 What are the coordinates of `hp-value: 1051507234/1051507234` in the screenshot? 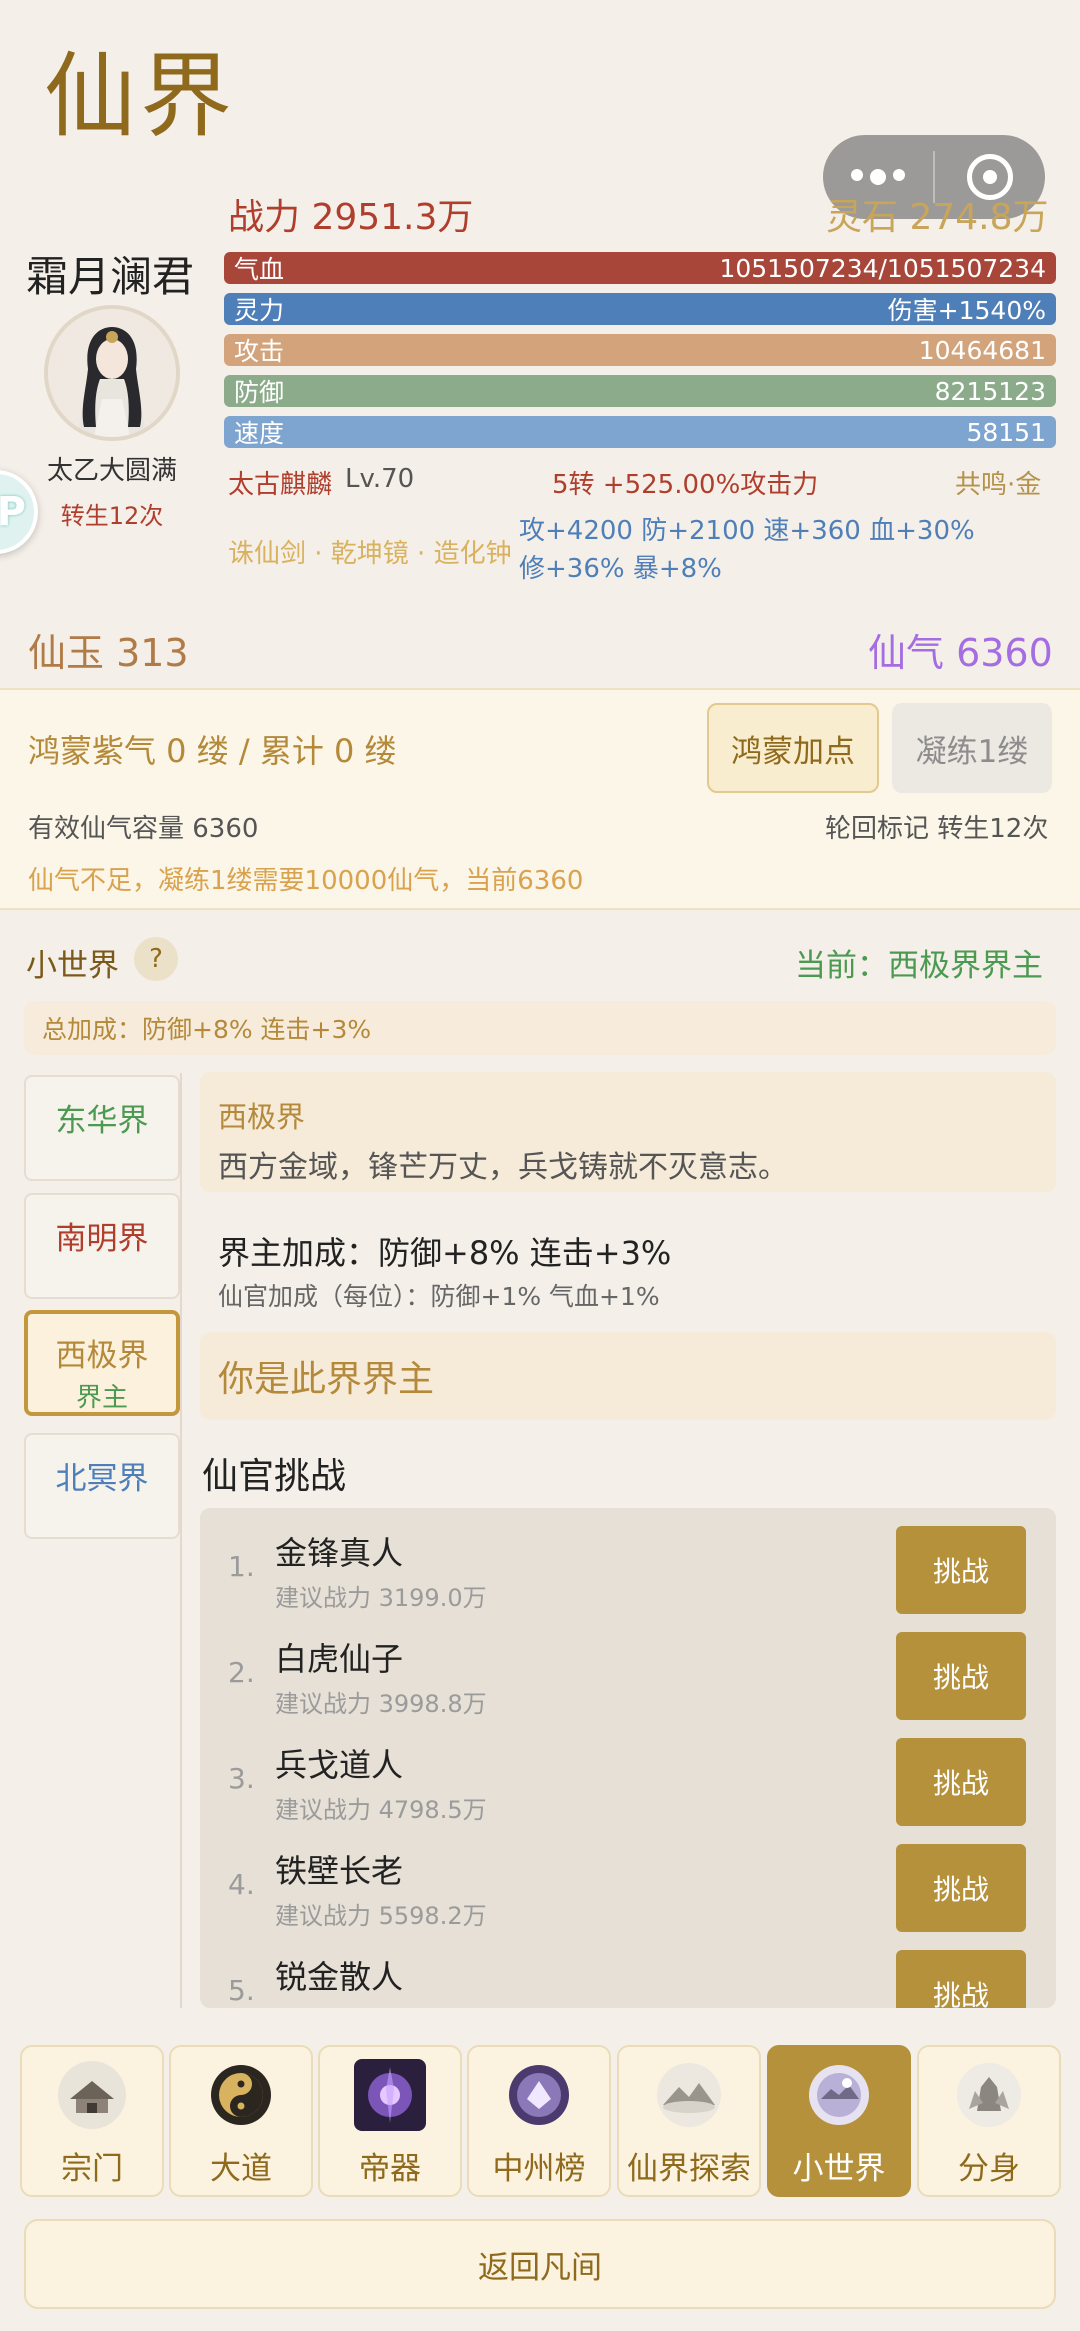 It's located at (882, 268).